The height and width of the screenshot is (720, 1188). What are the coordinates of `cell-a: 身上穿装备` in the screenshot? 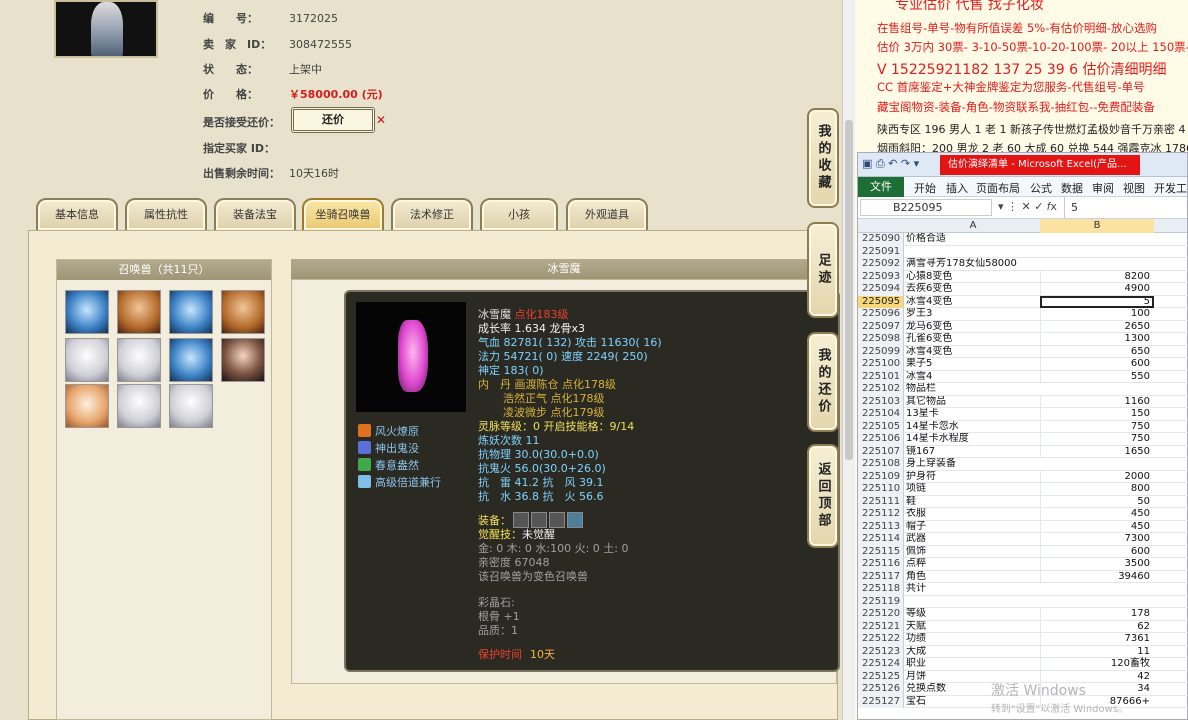 It's located at (973, 464).